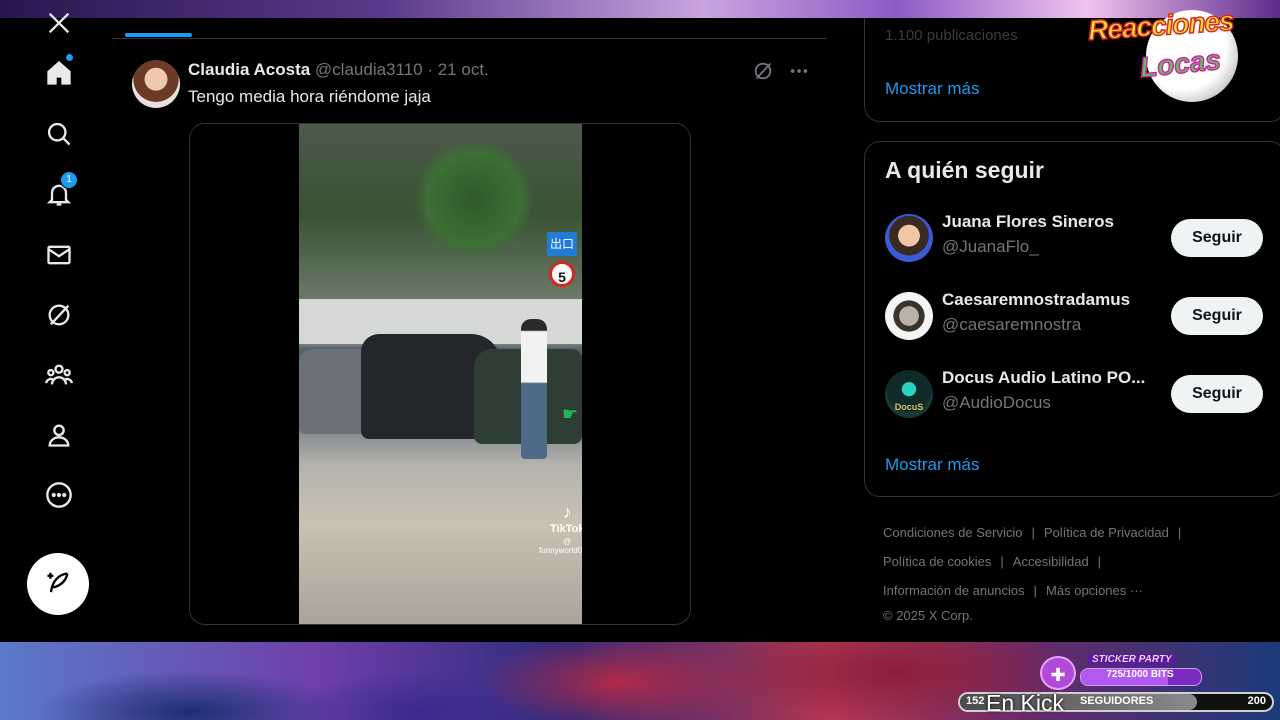 The image size is (1280, 720). Describe the element at coordinates (59, 375) in the screenshot. I see `communities-icon` at that location.